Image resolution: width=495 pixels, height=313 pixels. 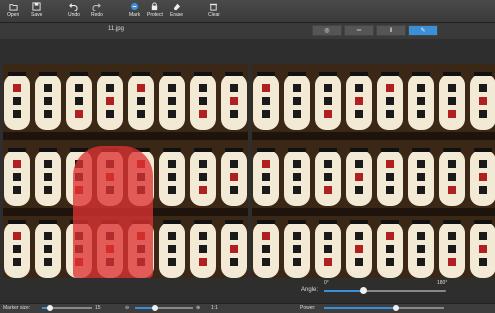 What do you see at coordinates (98, 308) in the screenshot?
I see `marker-size-value: 15` at bounding box center [98, 308].